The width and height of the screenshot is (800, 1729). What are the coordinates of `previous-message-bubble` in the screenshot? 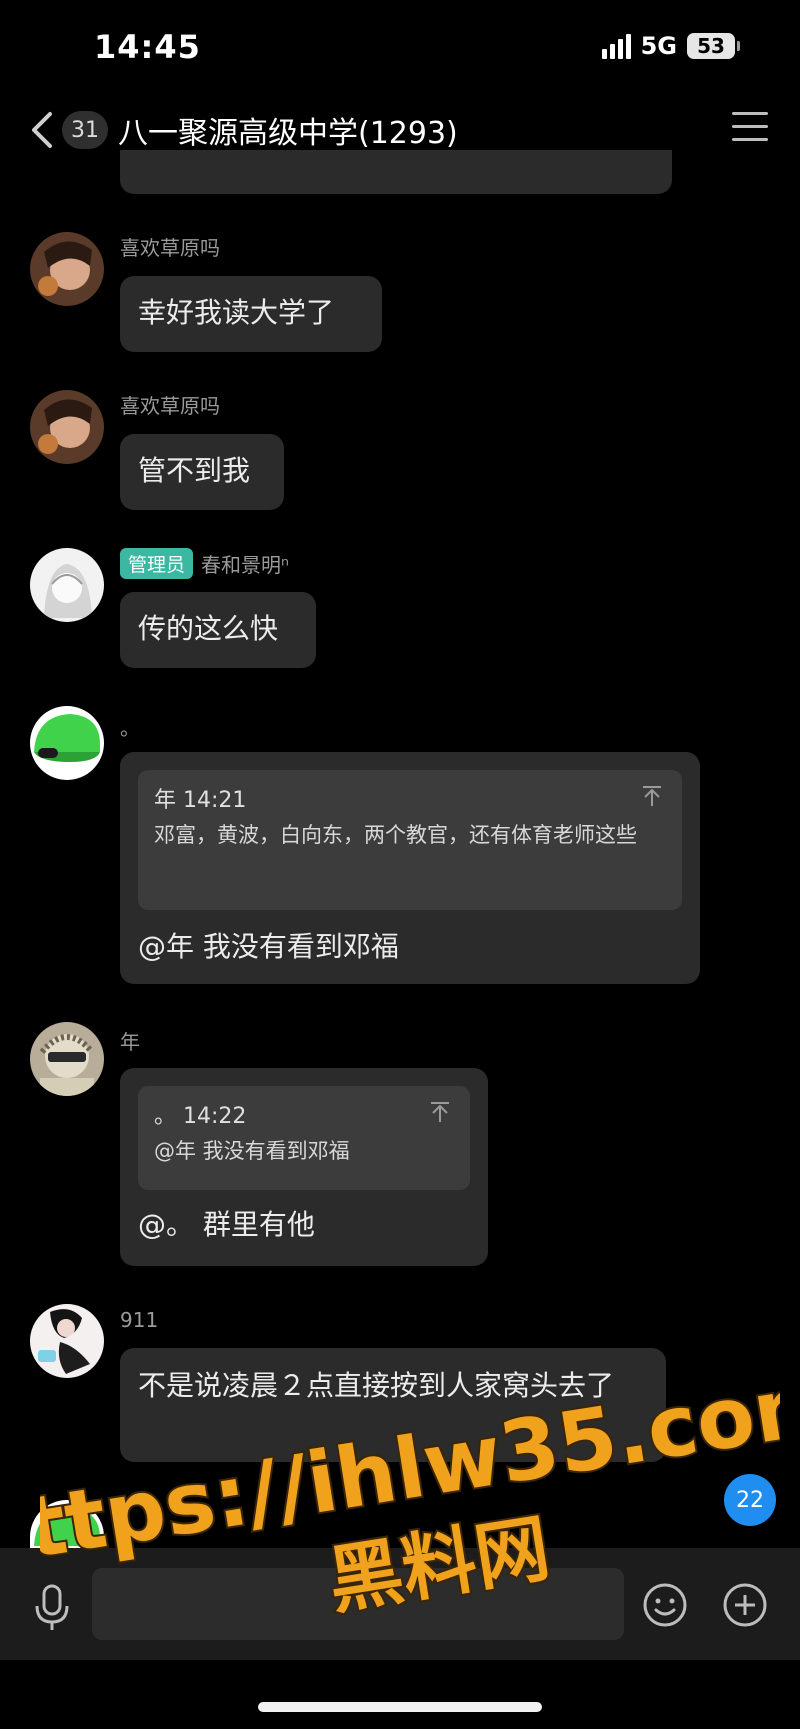 It's located at (396, 172).